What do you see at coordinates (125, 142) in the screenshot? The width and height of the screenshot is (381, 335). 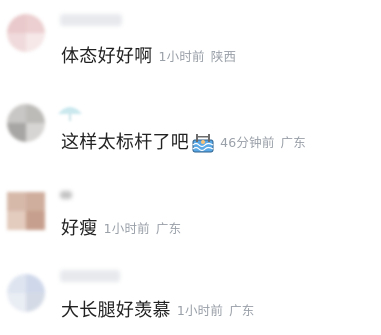 I see `comment-text: 这样太标杆了吧` at bounding box center [125, 142].